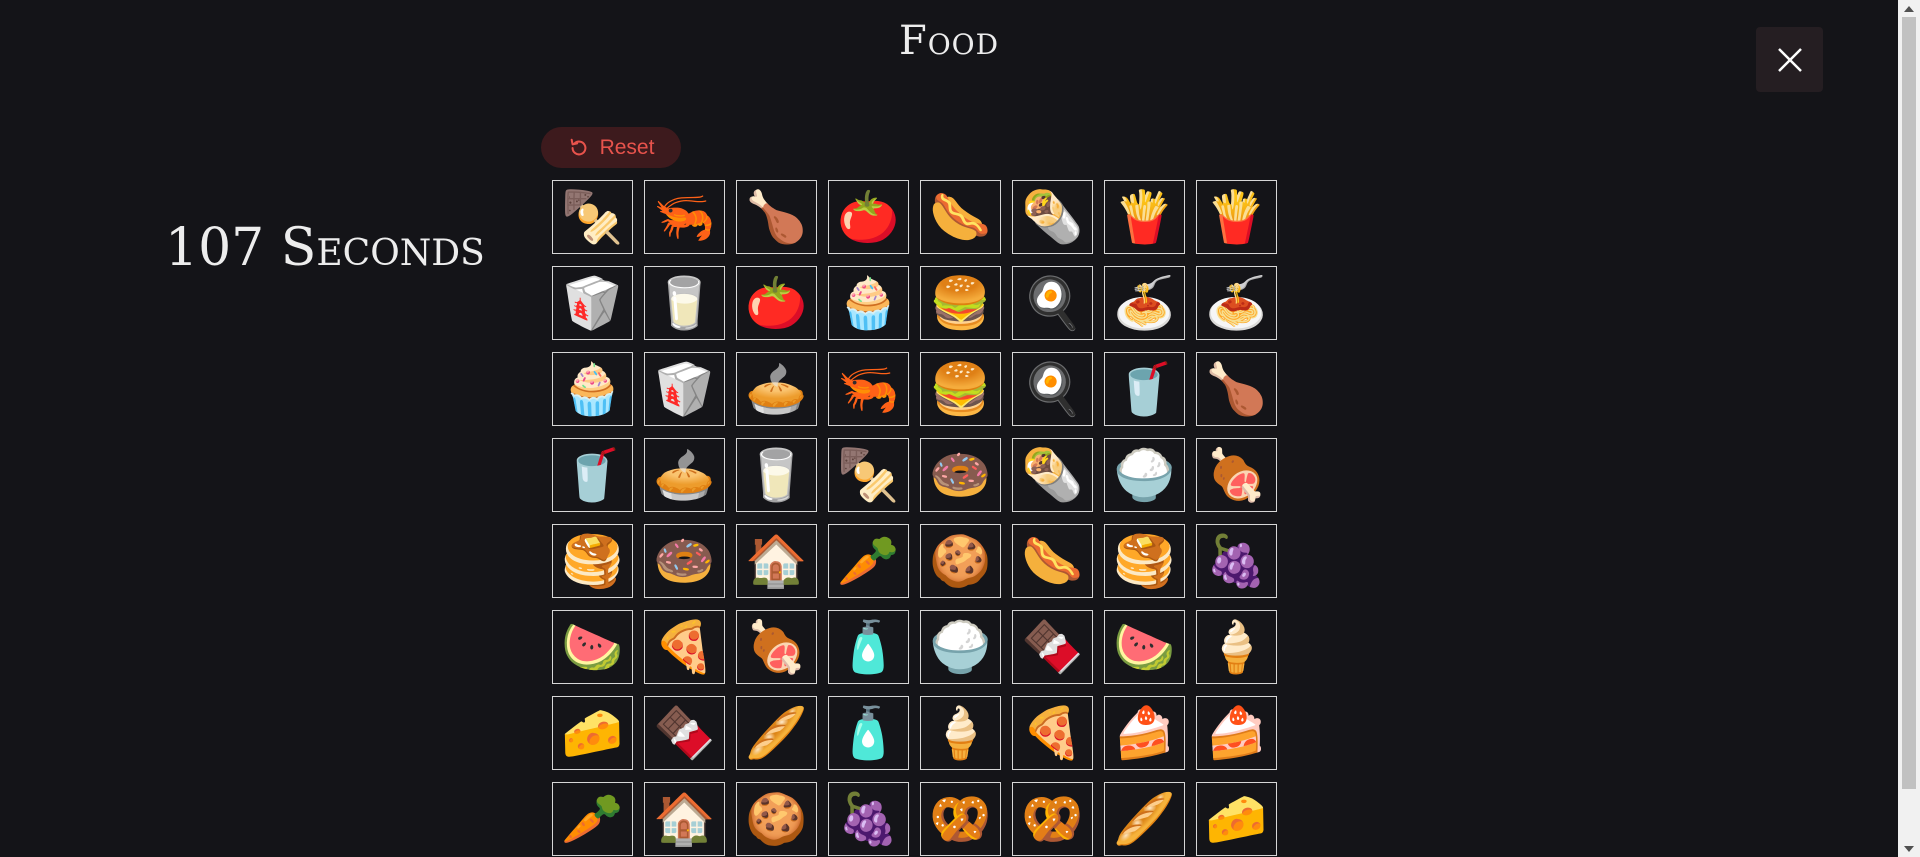  I want to click on cupcake-icon: 🧁, so click(868, 303).